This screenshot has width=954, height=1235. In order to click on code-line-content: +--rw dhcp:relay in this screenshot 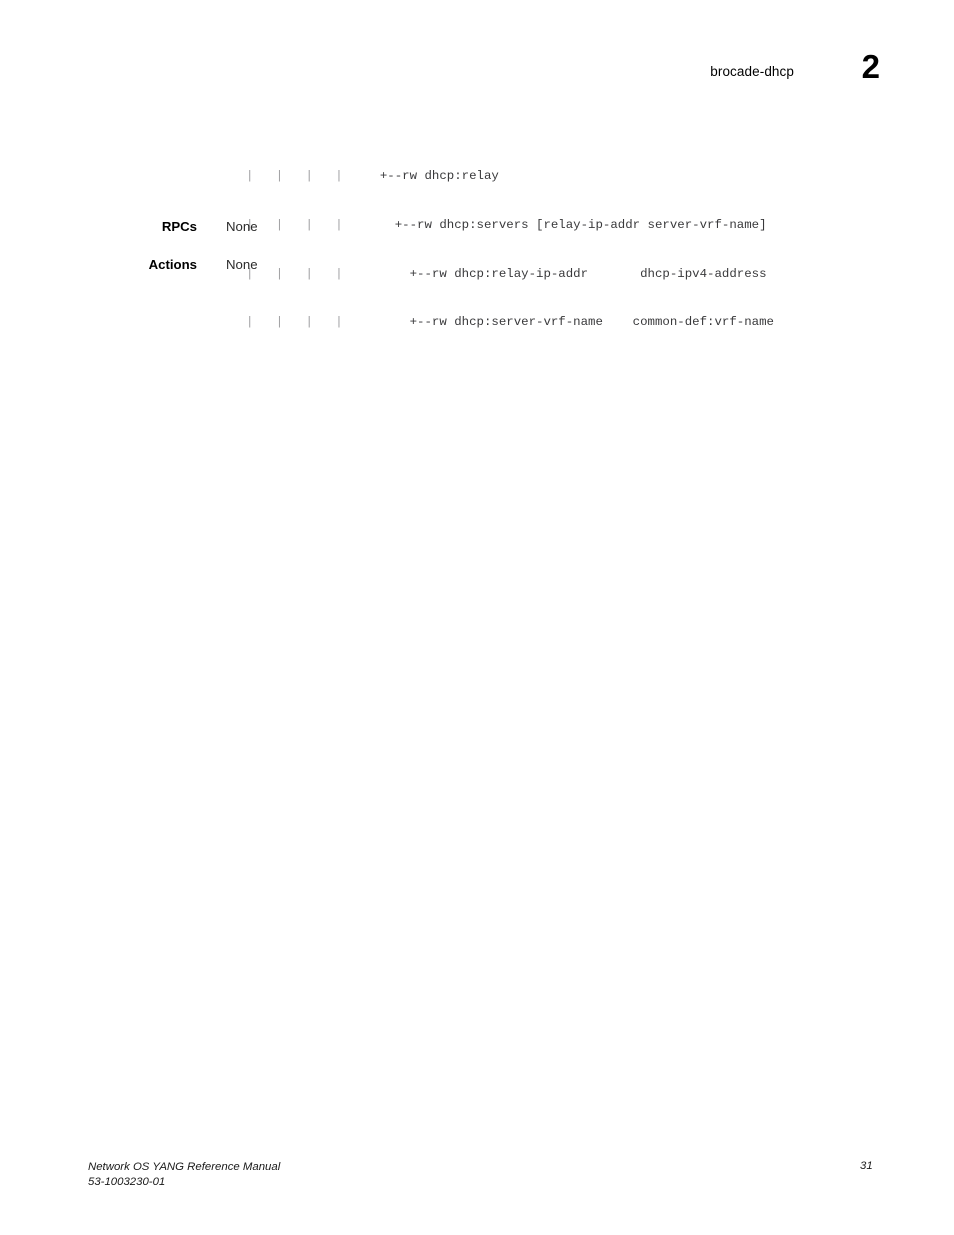, I will do `click(431, 176)`.